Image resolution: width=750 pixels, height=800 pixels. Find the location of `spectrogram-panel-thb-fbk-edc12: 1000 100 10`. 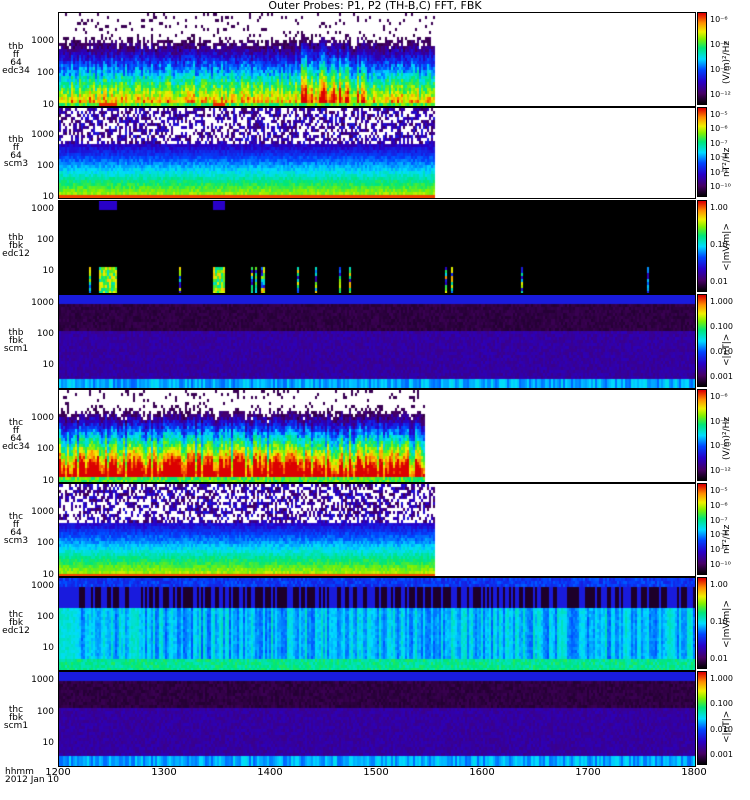

spectrogram-panel-thb-fbk-edc12: 1000 100 10 is located at coordinates (363, 247).